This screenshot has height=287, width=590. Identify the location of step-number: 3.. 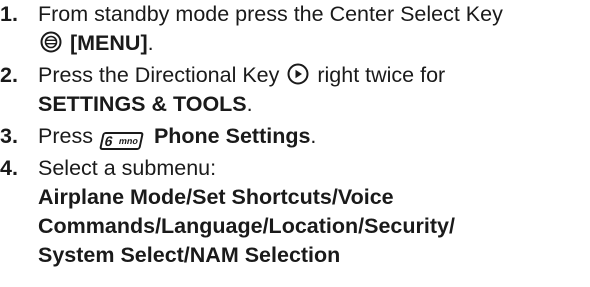
(9, 136).